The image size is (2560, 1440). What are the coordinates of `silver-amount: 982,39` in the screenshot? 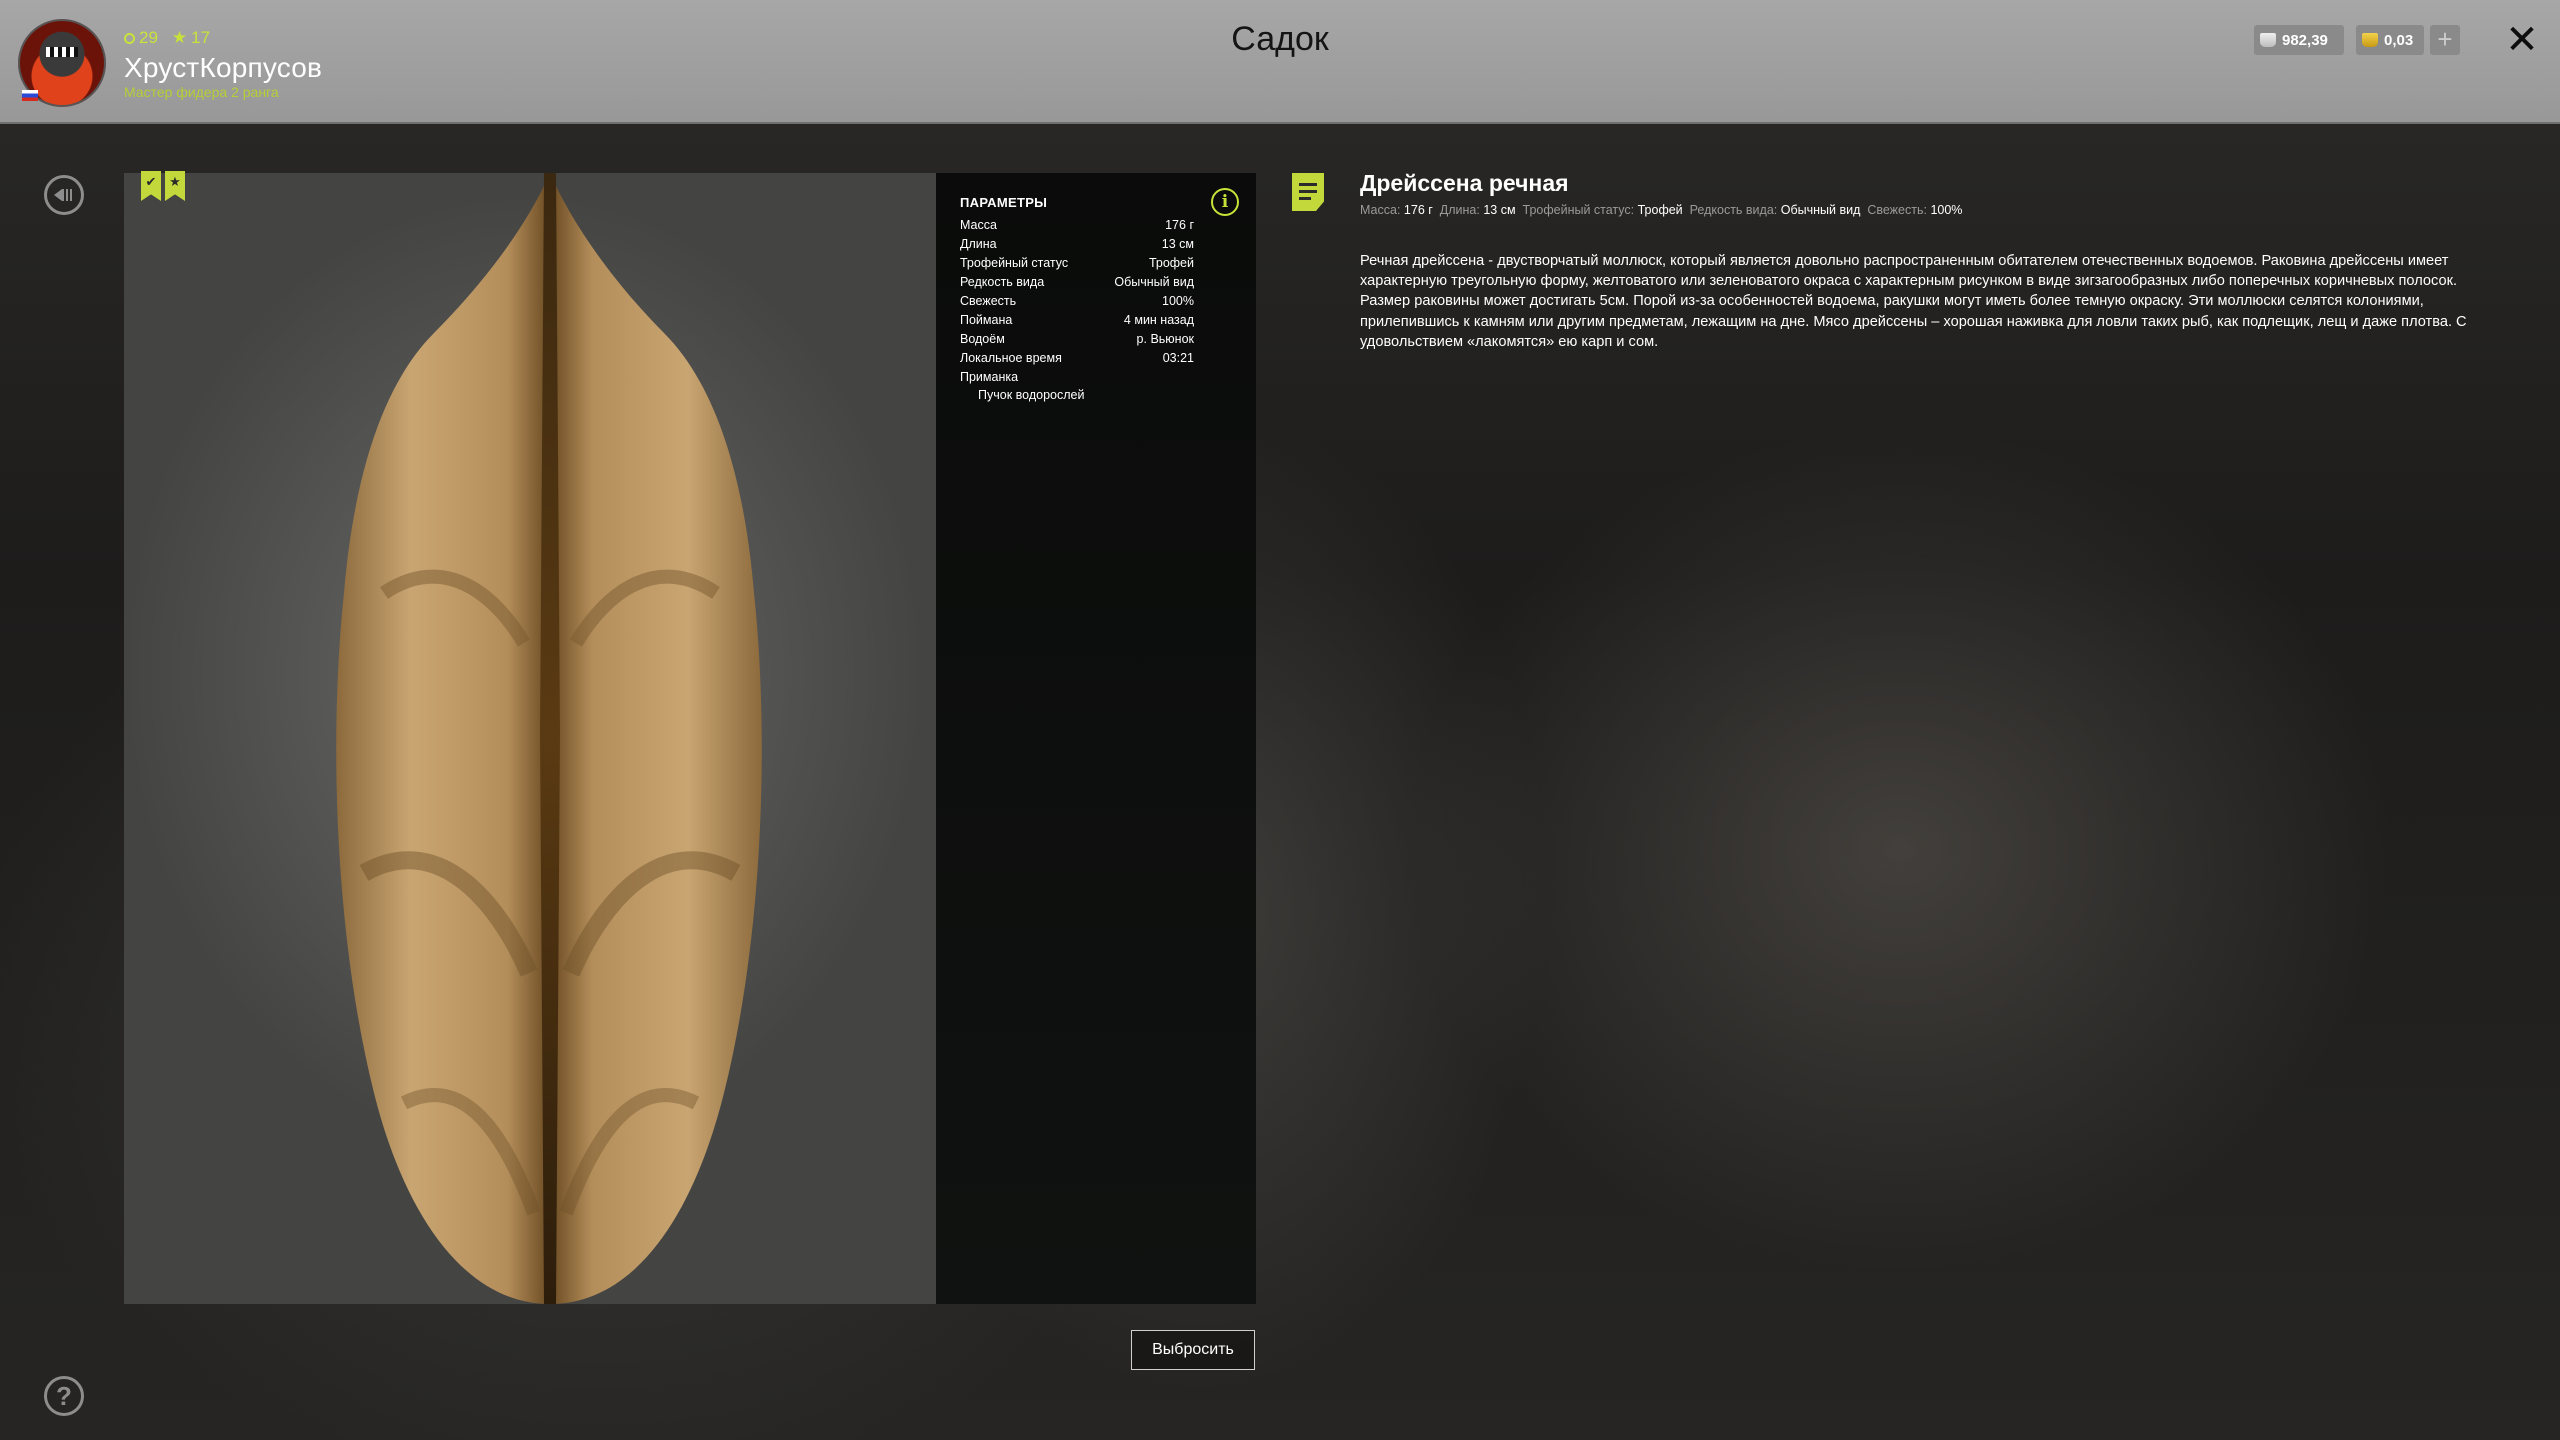 It's located at (2305, 40).